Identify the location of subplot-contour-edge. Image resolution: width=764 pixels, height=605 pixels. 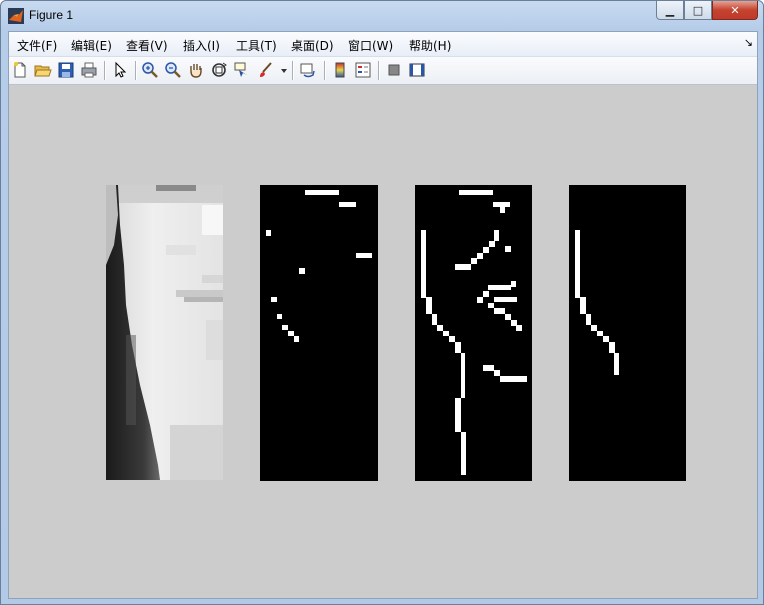
(627, 333).